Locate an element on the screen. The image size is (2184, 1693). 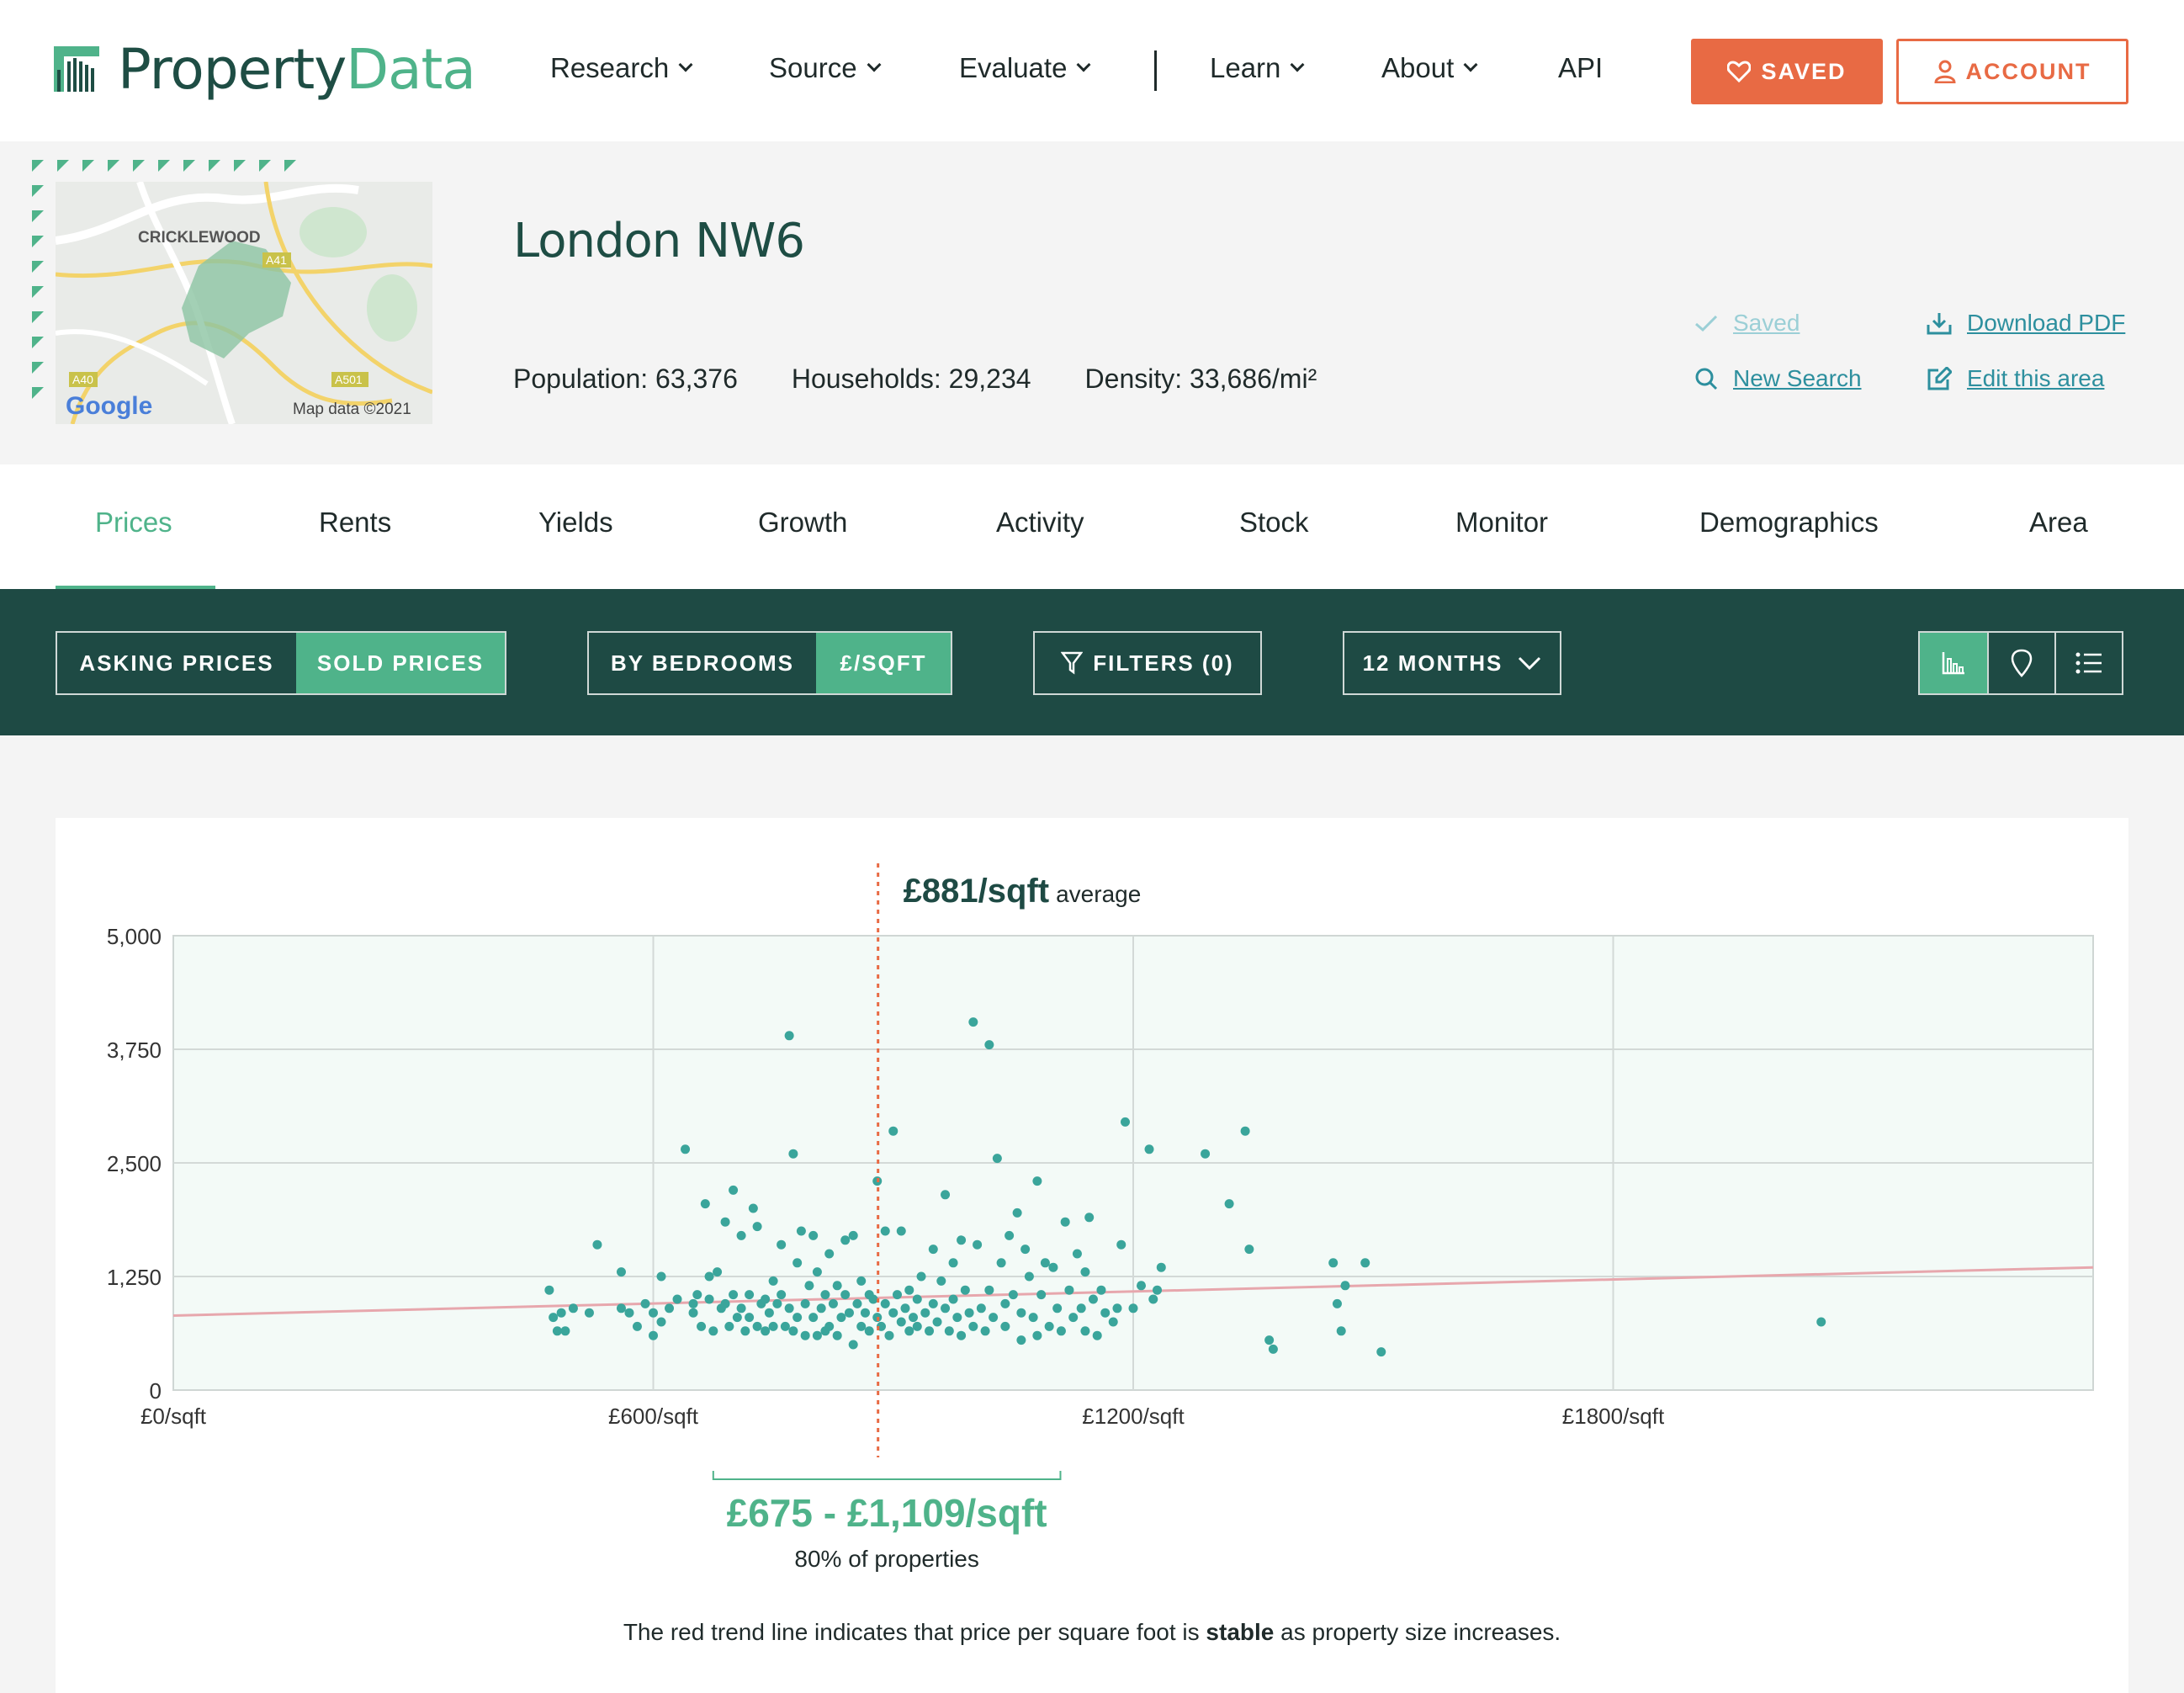
tab-prices: Prices is located at coordinates (133, 523).